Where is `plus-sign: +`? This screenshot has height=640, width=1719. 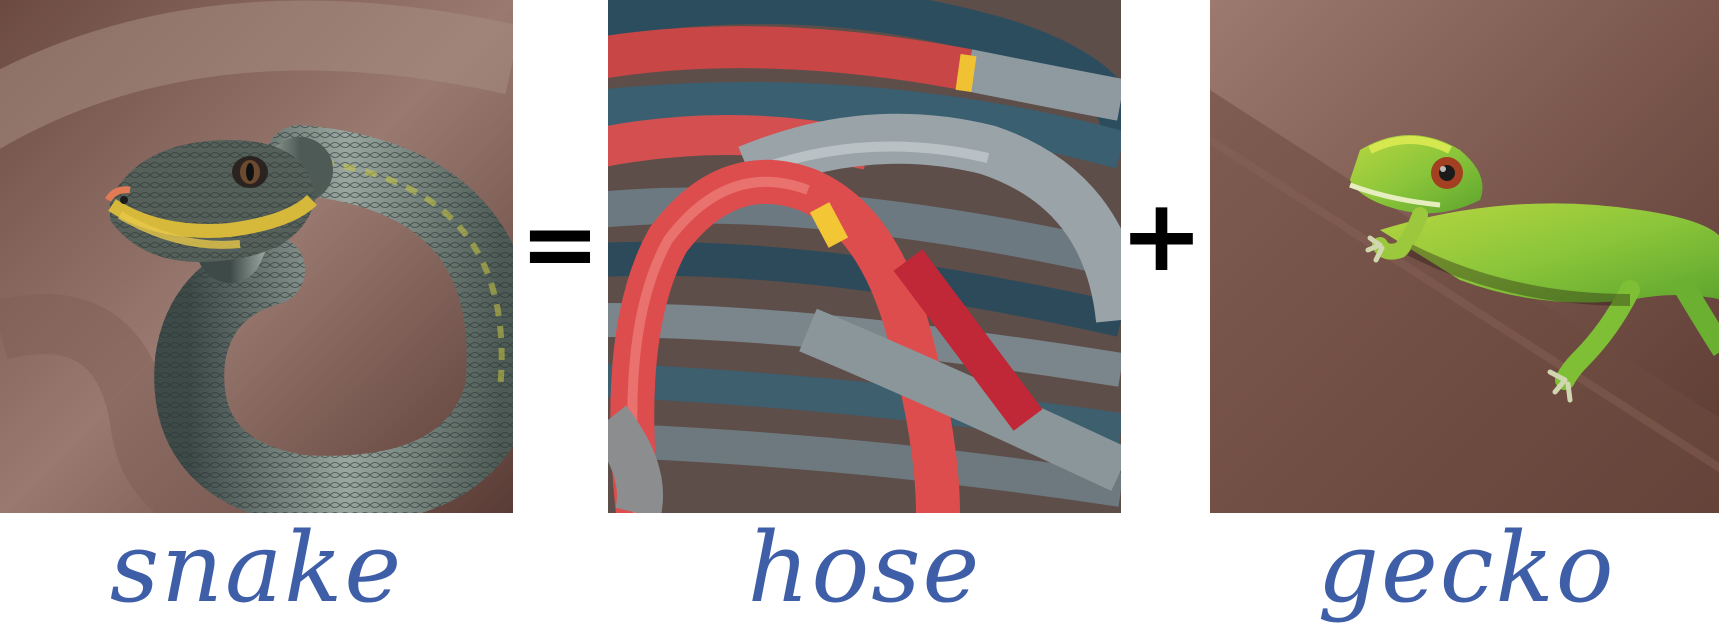 plus-sign: + is located at coordinates (1161, 235).